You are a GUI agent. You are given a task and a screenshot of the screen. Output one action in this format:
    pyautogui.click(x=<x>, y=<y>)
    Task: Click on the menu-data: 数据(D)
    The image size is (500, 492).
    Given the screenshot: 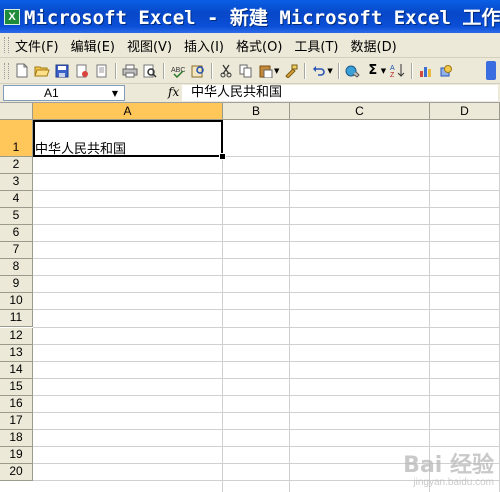 What is the action you would take?
    pyautogui.click(x=378, y=45)
    